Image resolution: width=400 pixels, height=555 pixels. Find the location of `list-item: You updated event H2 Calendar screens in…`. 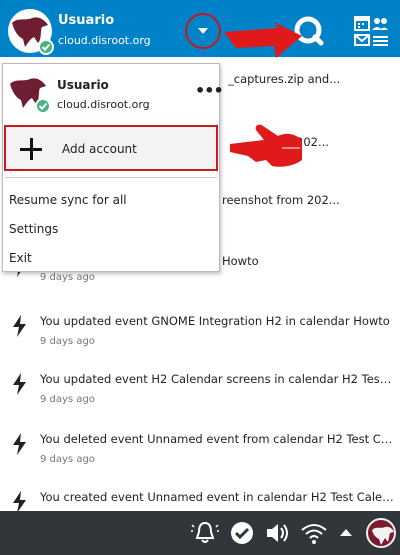

list-item: You updated event H2 Calendar screens in… is located at coordinates (200, 396).